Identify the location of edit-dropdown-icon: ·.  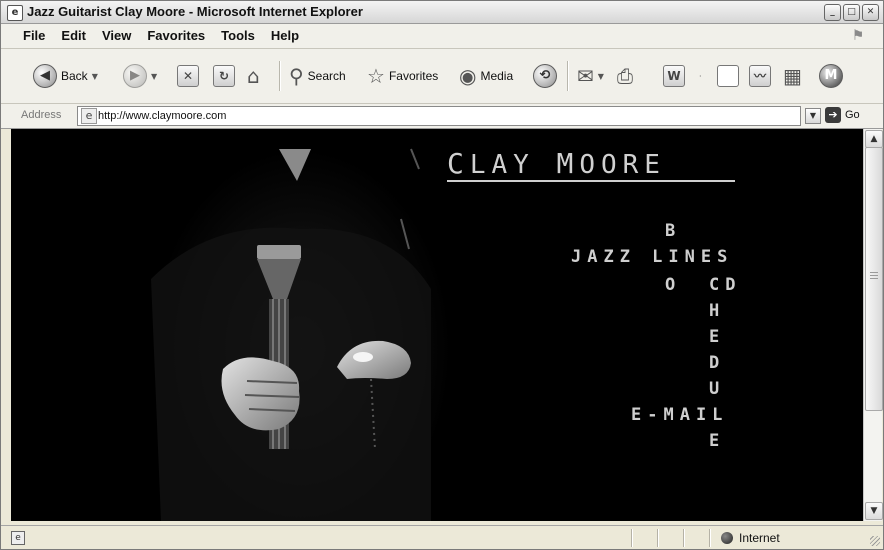
(700, 76).